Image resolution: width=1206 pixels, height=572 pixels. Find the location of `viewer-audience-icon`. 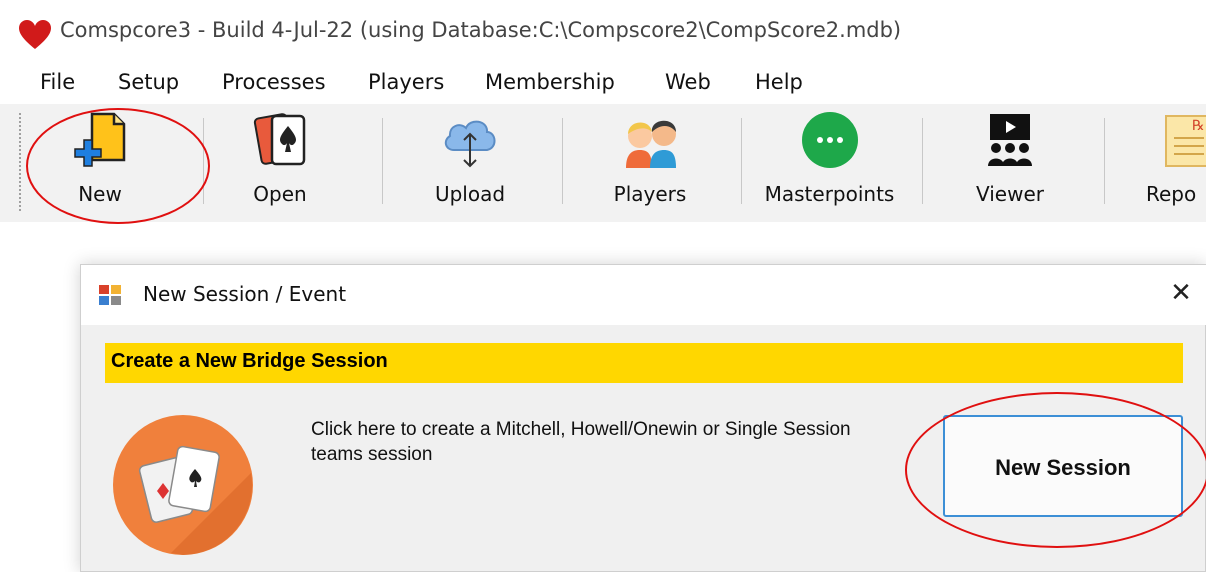

viewer-audience-icon is located at coordinates (1010, 140).